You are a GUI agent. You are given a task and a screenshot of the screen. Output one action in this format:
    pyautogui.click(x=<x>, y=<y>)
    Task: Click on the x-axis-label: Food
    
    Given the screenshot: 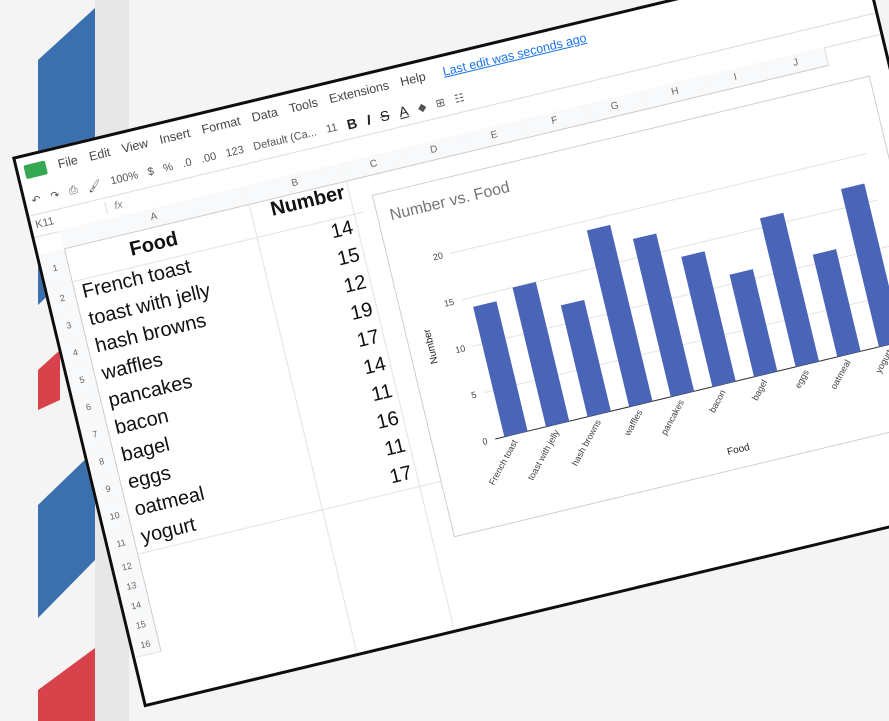 What is the action you would take?
    pyautogui.click(x=738, y=450)
    